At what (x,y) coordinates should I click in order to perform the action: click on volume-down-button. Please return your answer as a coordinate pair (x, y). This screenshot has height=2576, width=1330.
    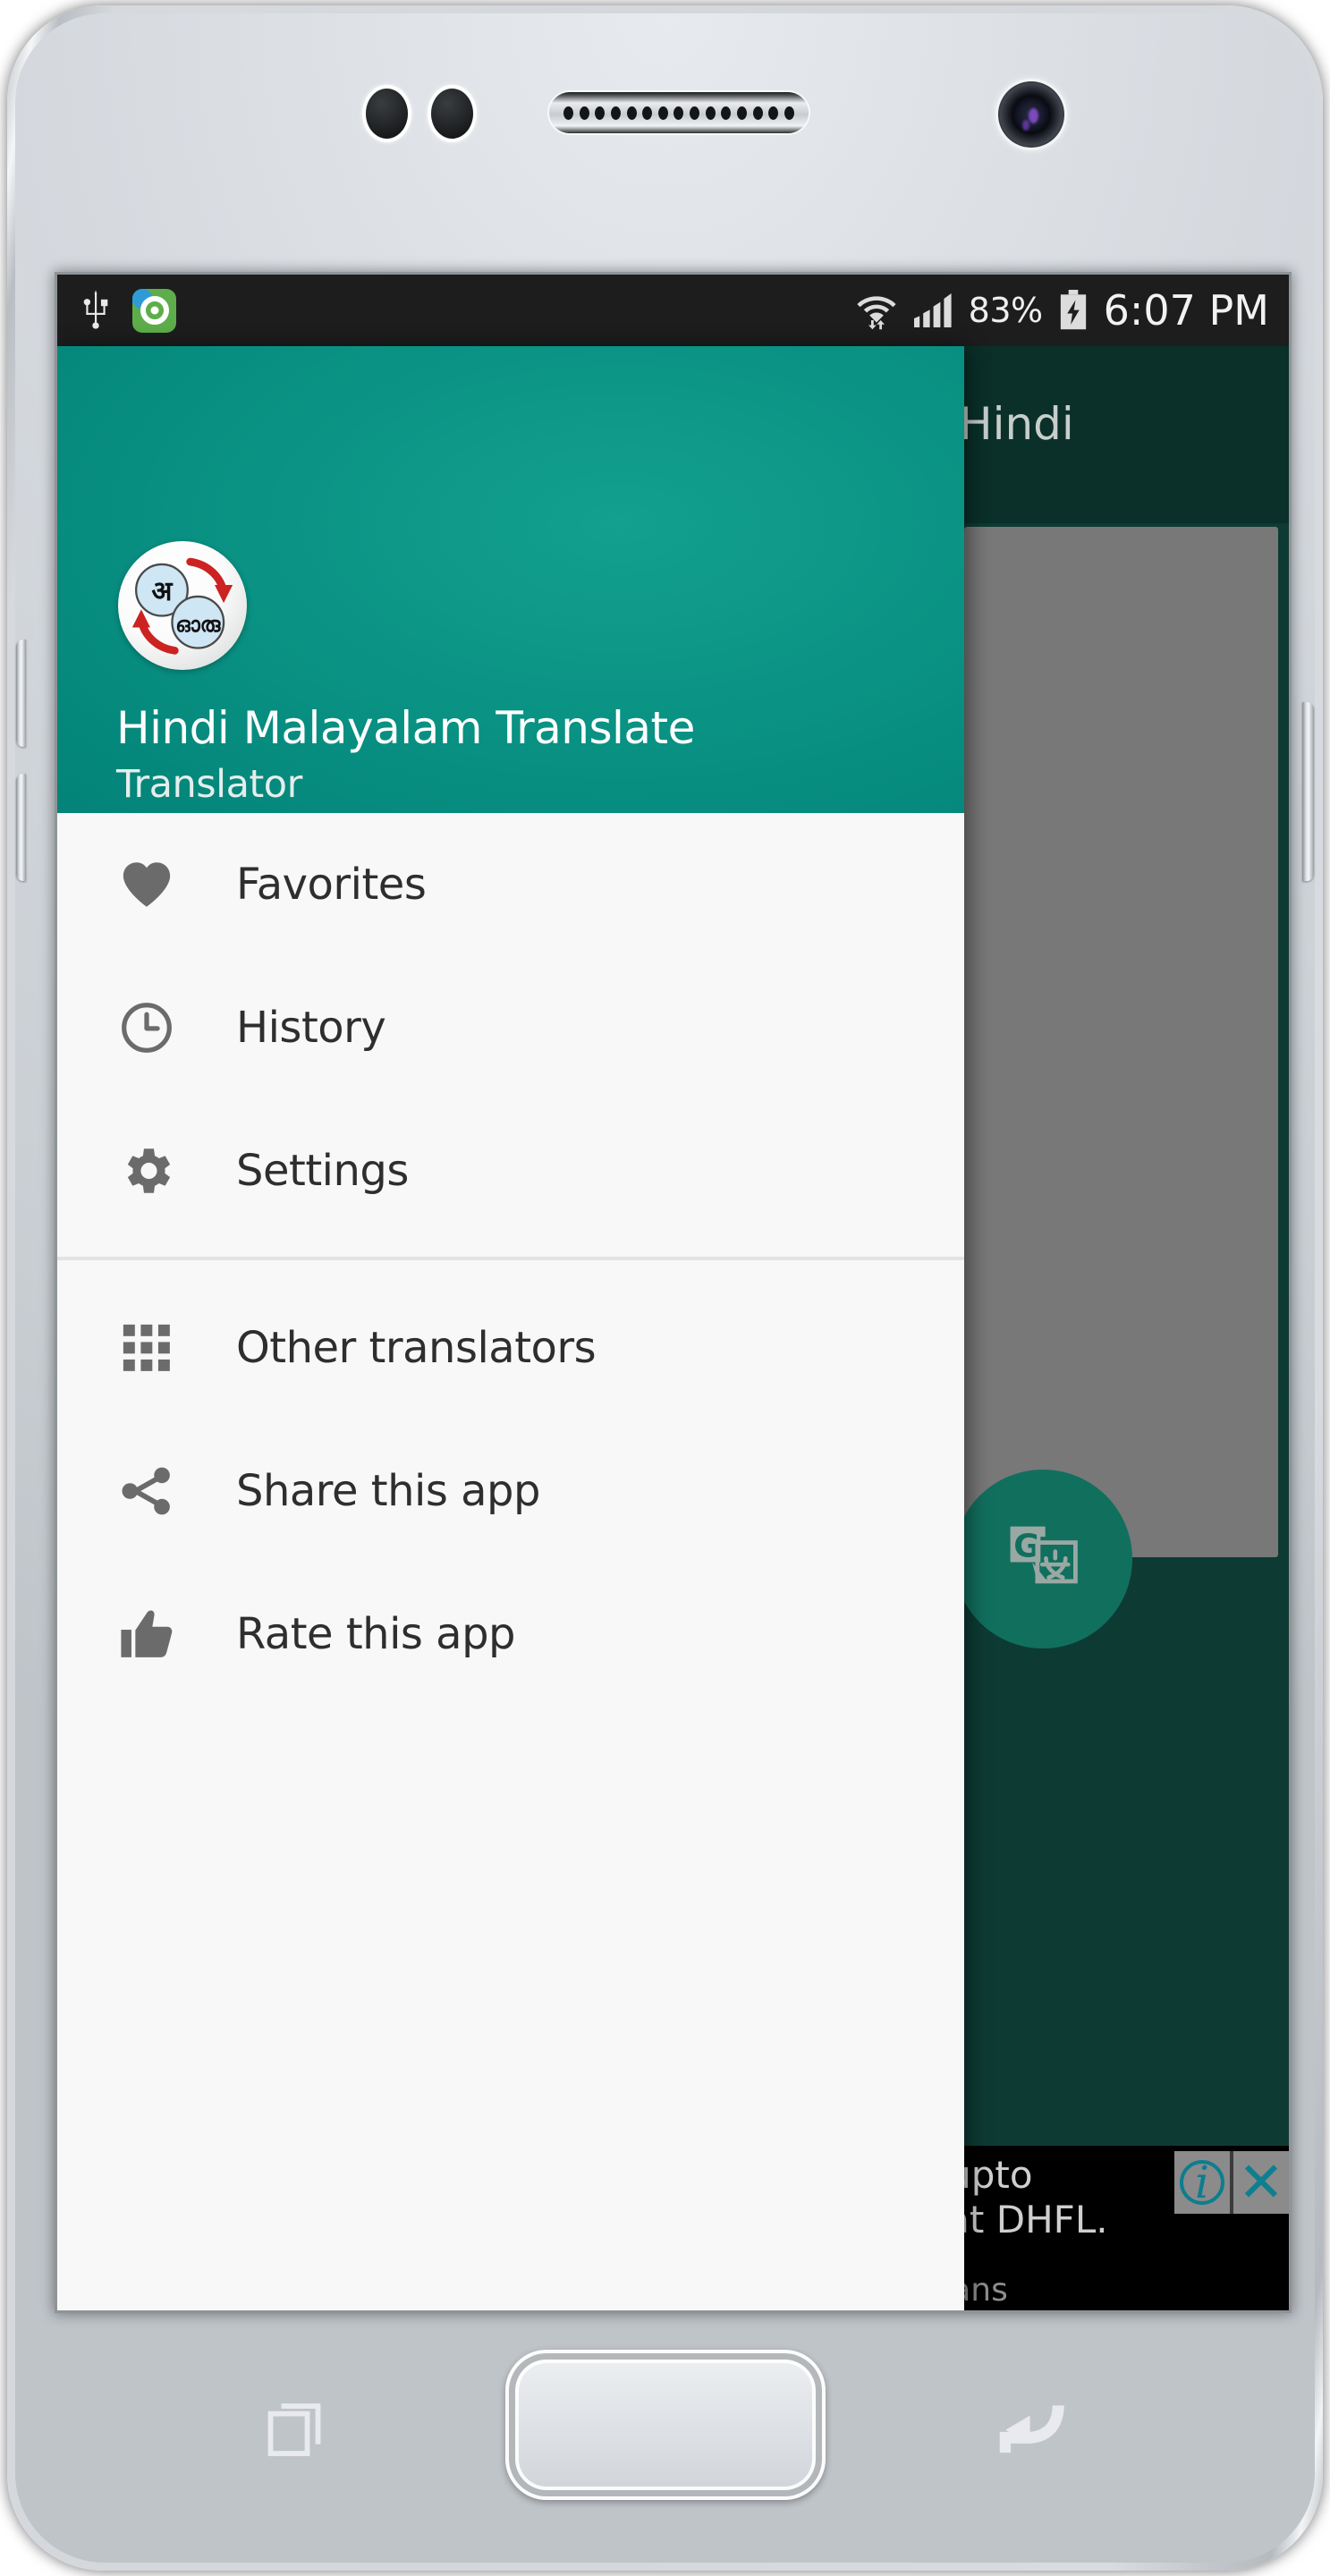
    Looking at the image, I should click on (21, 827).